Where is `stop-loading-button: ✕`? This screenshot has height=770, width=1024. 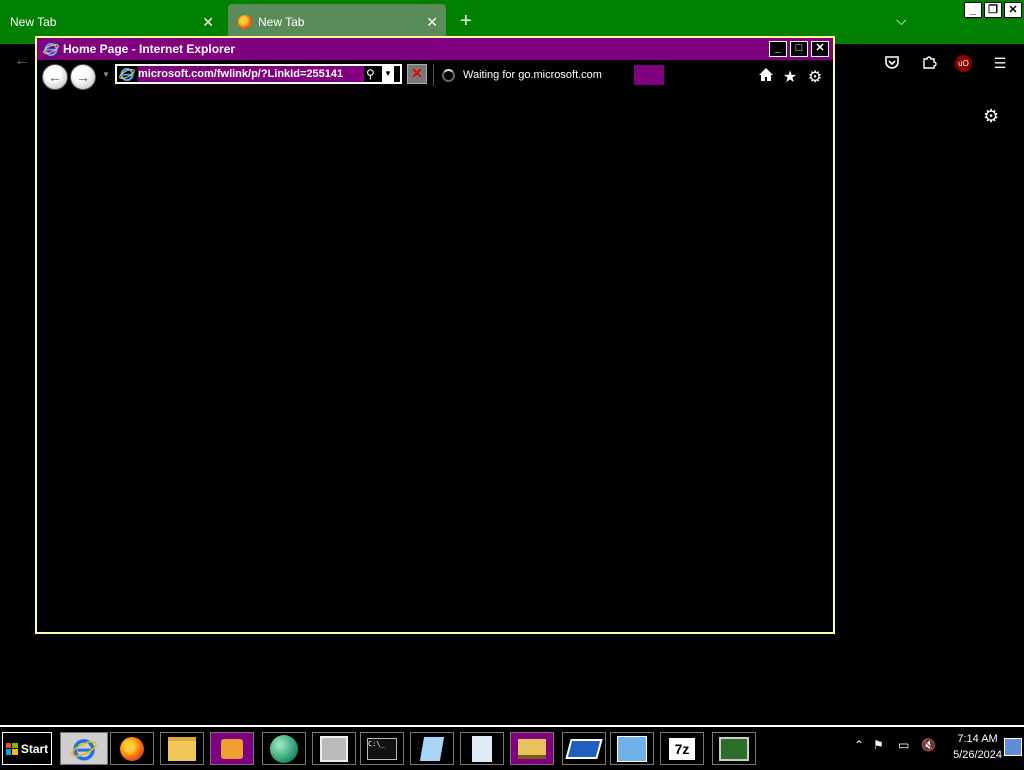
stop-loading-button: ✕ is located at coordinates (417, 74).